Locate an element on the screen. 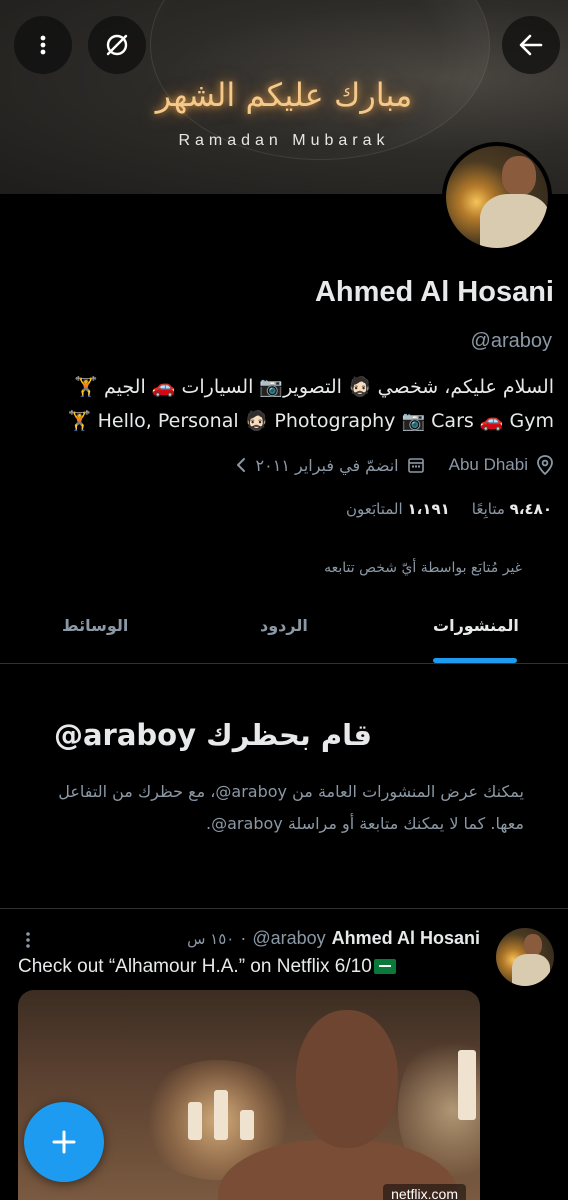  tweet-author-name: Ahmed Al Hosani is located at coordinates (406, 938).